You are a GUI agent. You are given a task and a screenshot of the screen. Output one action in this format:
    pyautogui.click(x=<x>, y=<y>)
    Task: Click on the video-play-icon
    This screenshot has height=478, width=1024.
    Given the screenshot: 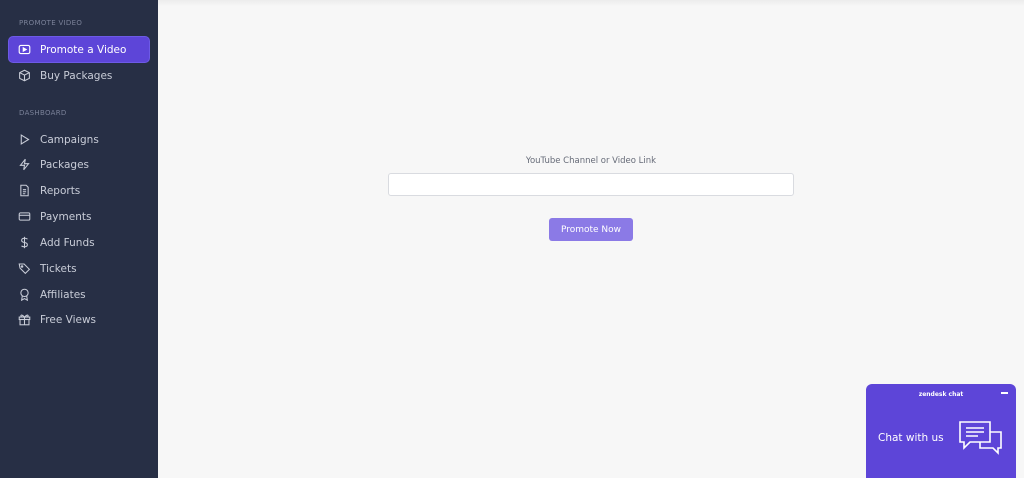 What is the action you would take?
    pyautogui.click(x=24, y=49)
    